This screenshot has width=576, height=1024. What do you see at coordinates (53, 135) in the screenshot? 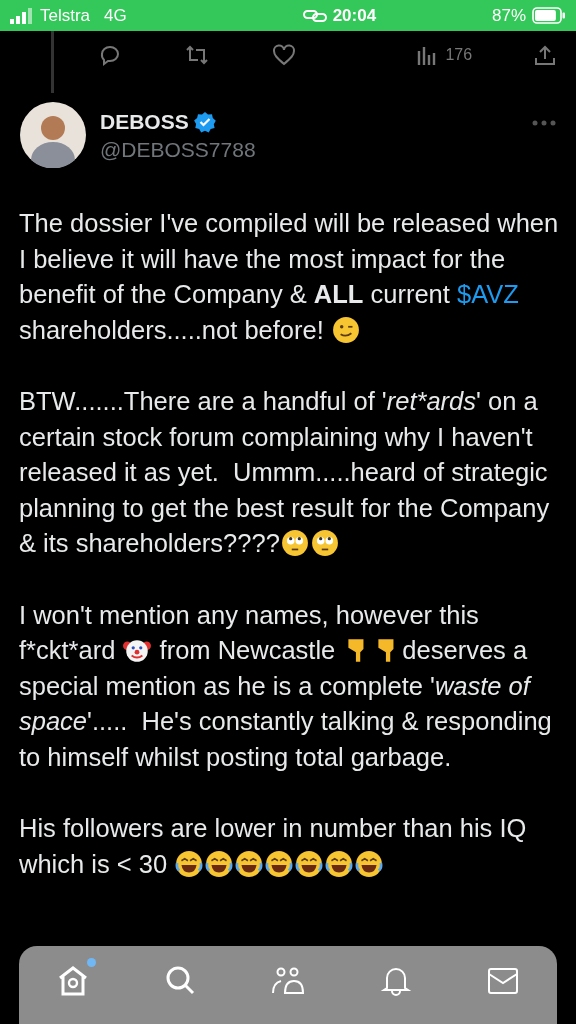
I see `avatar` at bounding box center [53, 135].